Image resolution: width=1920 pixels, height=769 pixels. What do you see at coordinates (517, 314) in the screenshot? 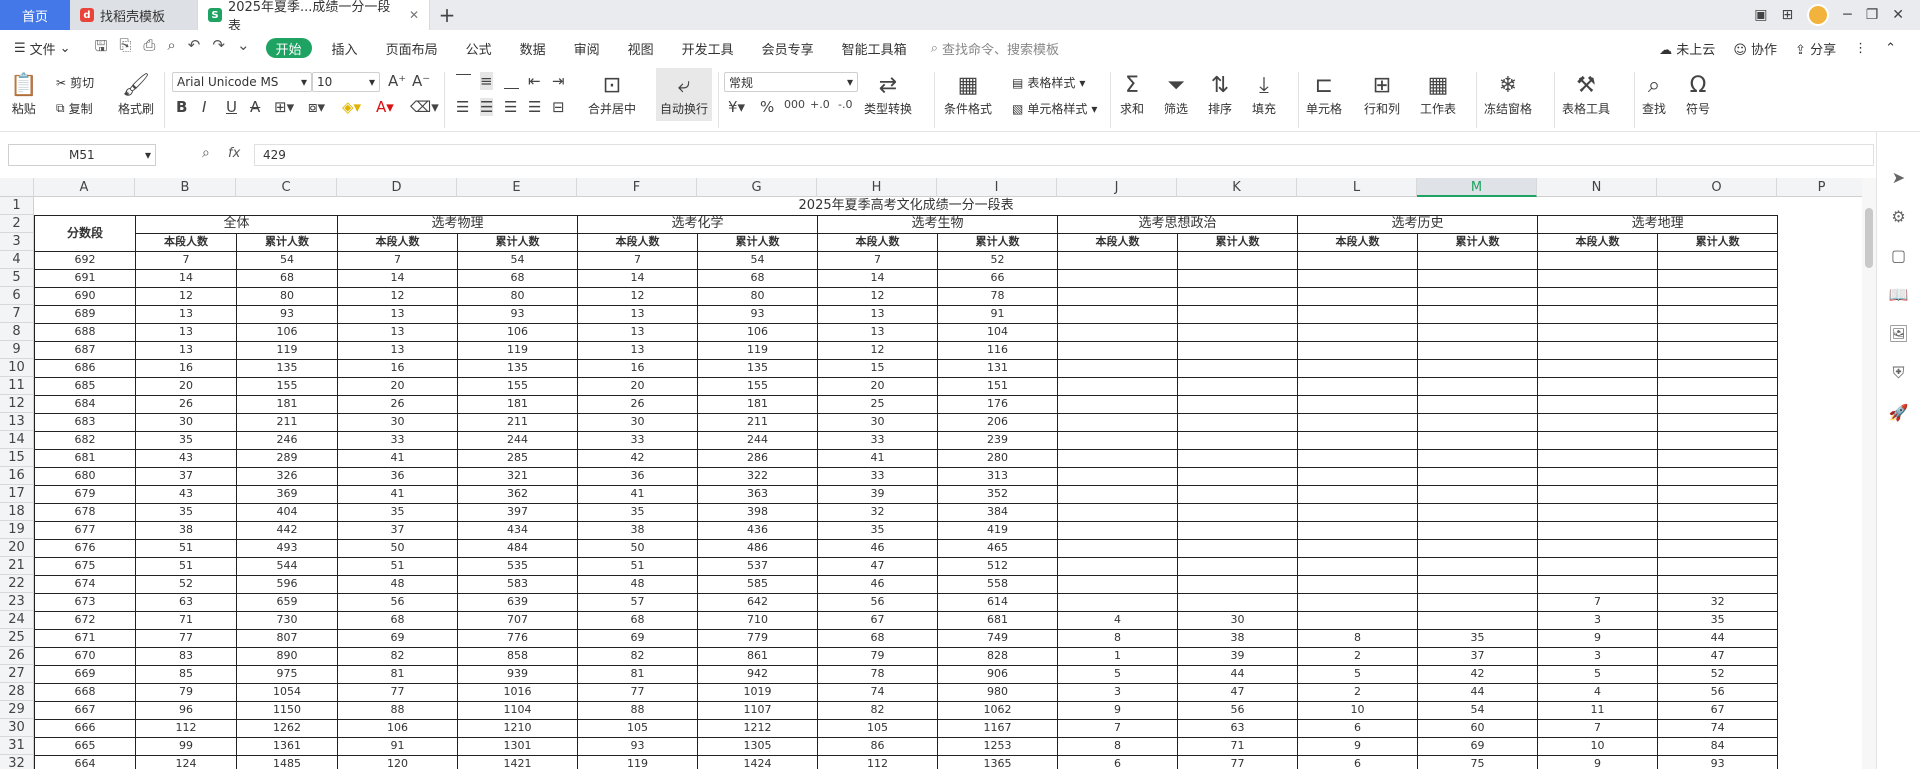
I see `cell: 93` at bounding box center [517, 314].